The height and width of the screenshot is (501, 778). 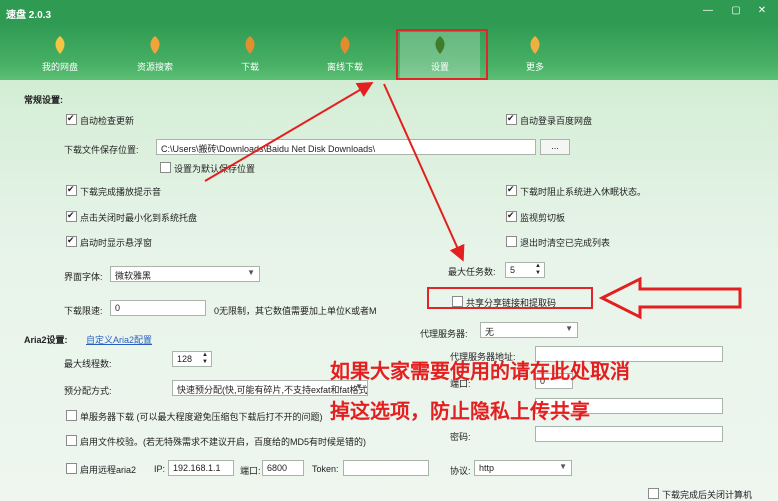 What do you see at coordinates (670, 298) in the screenshot?
I see `big-left-arrow-icon` at bounding box center [670, 298].